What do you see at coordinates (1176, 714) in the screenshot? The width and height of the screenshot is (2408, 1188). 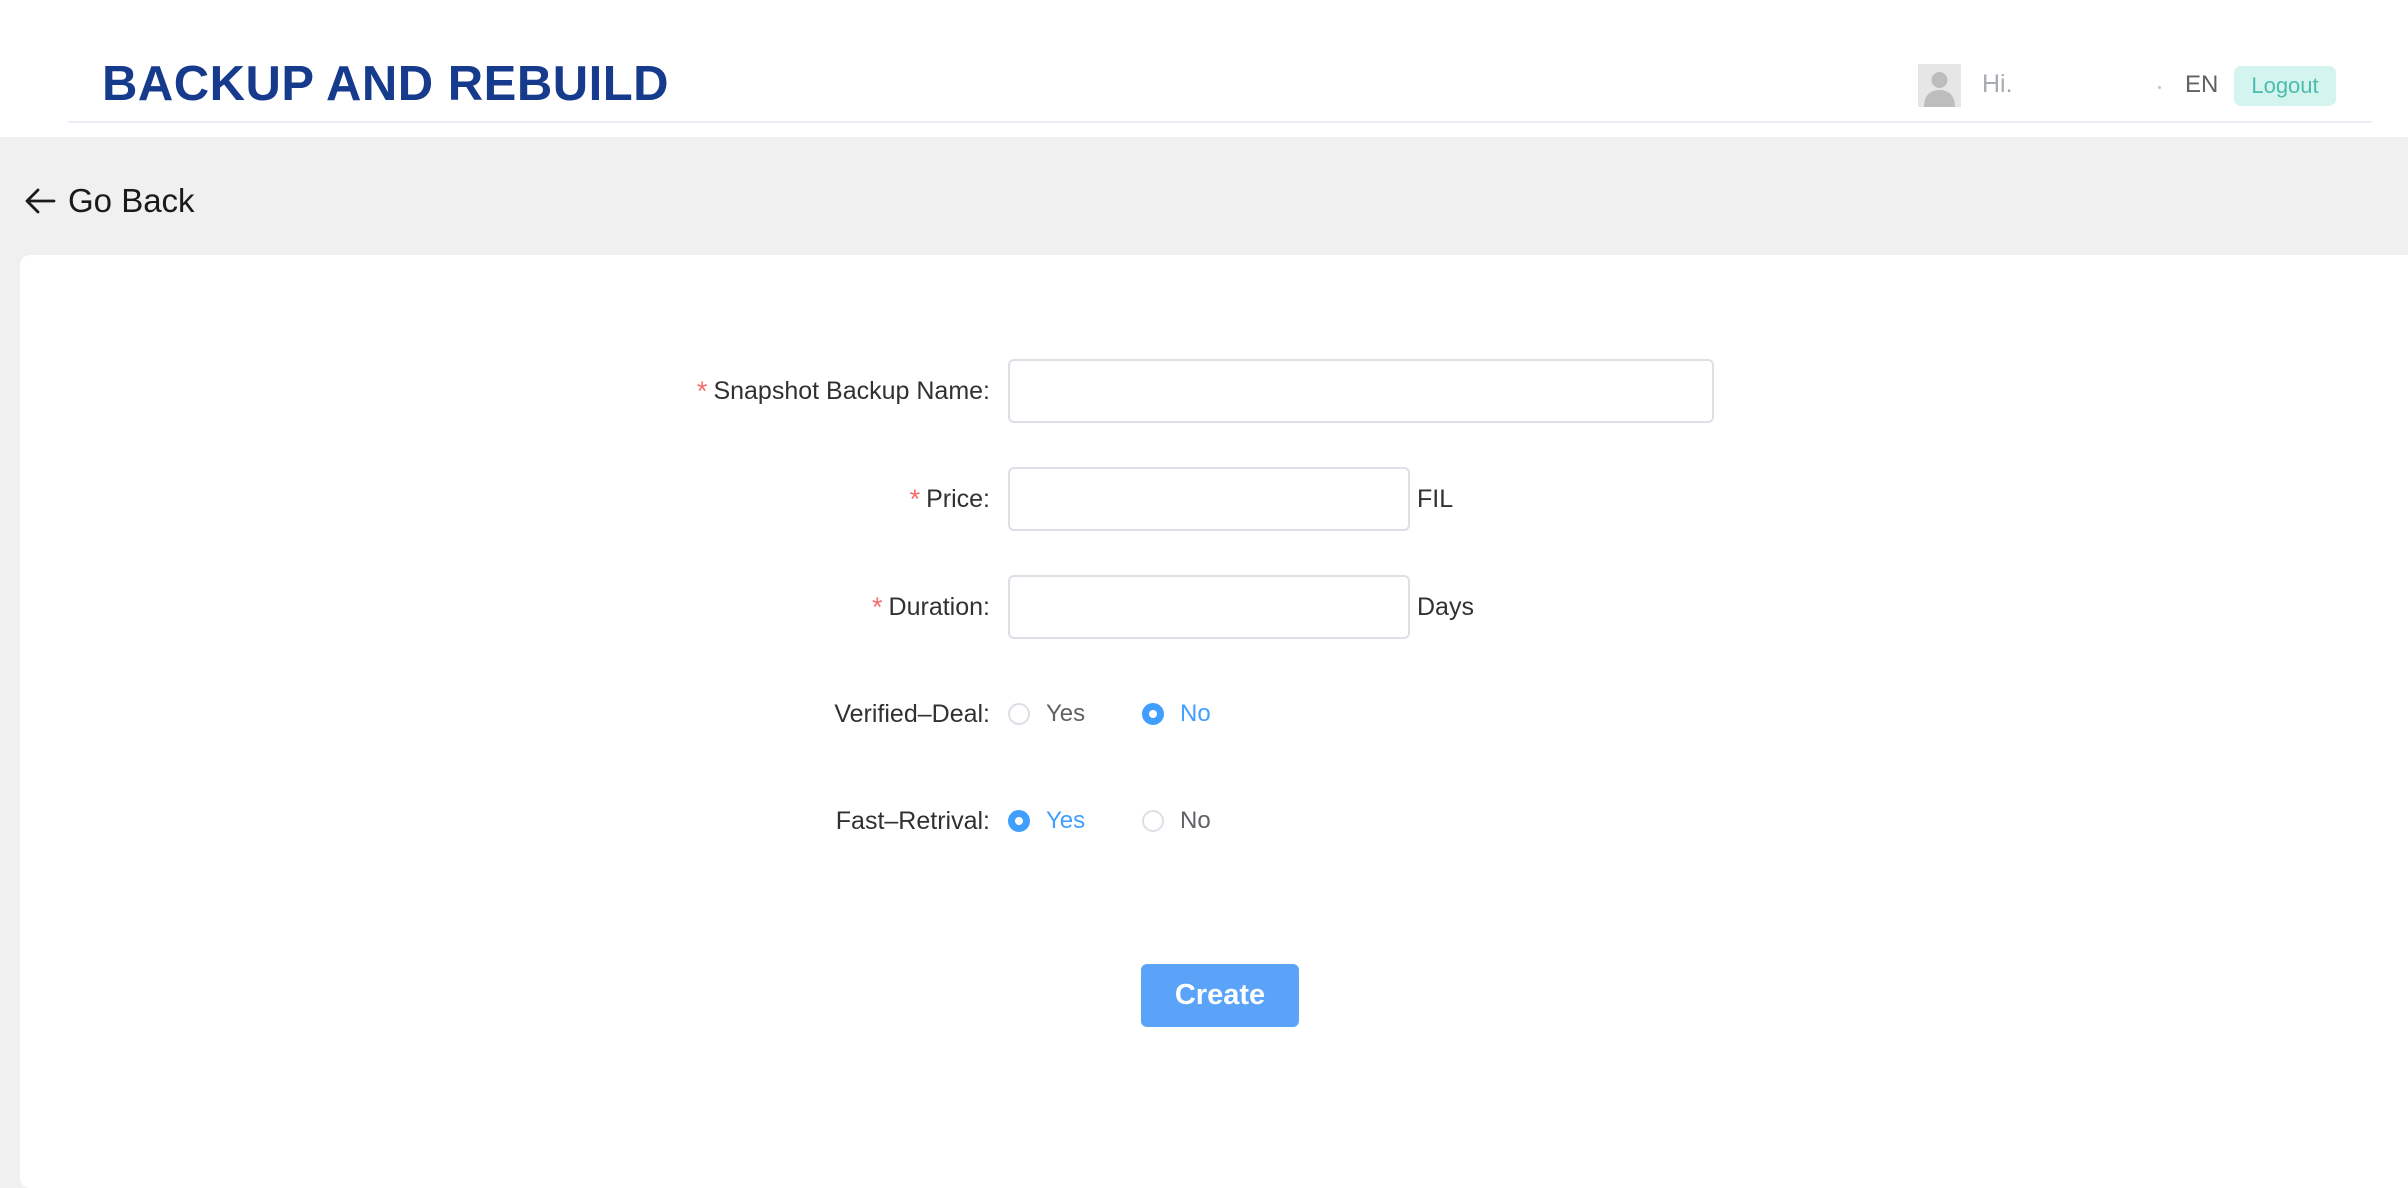 I see `verified-deal-no-radio: No` at bounding box center [1176, 714].